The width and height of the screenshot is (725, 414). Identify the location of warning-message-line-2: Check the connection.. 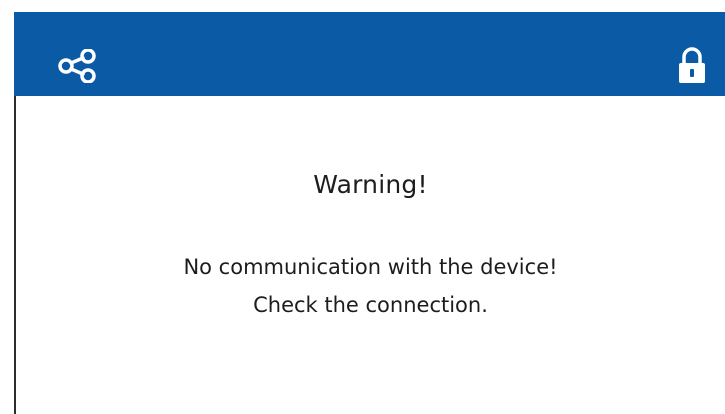
(370, 305).